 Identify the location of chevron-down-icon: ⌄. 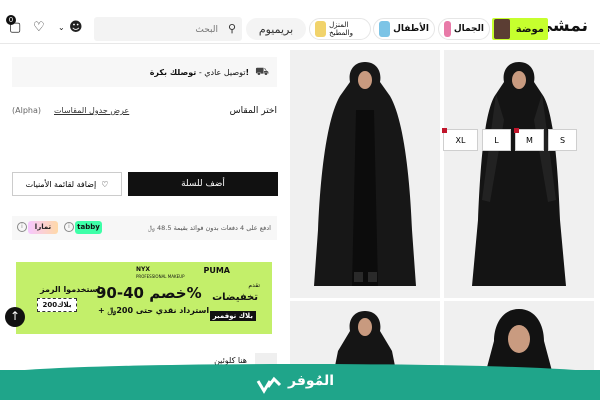
(61, 27).